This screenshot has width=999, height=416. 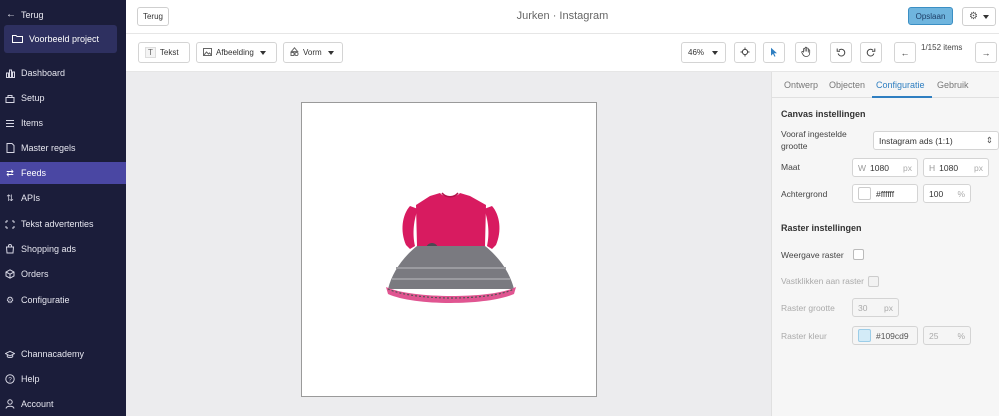 I want to click on sidebar-item-configuration: ⚙ Configuratie, so click(x=63, y=300).